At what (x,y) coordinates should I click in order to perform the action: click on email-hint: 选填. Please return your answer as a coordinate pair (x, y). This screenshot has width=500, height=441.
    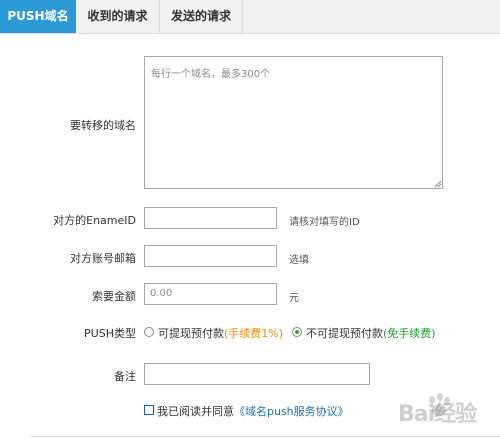
    Looking at the image, I should click on (299, 260).